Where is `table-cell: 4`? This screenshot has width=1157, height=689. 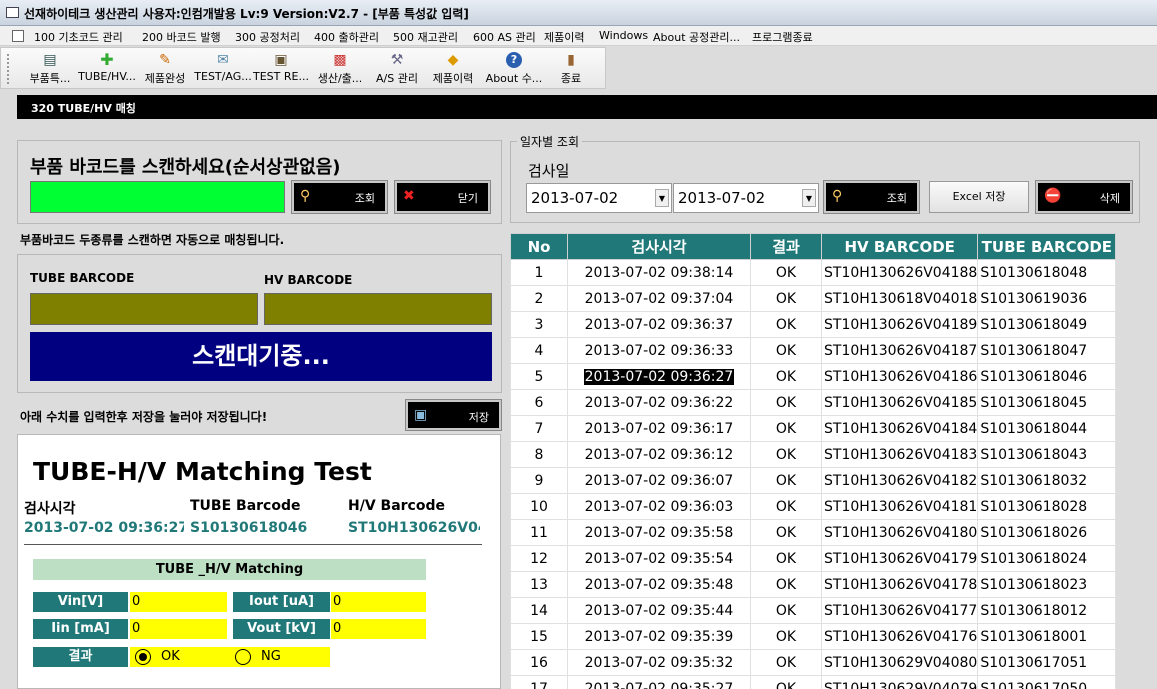 table-cell: 4 is located at coordinates (539, 350).